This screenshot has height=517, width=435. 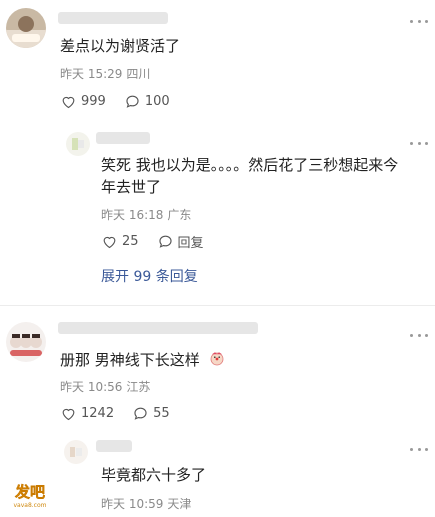 I want to click on reply-reply-label: 回复, so click(x=190, y=243).